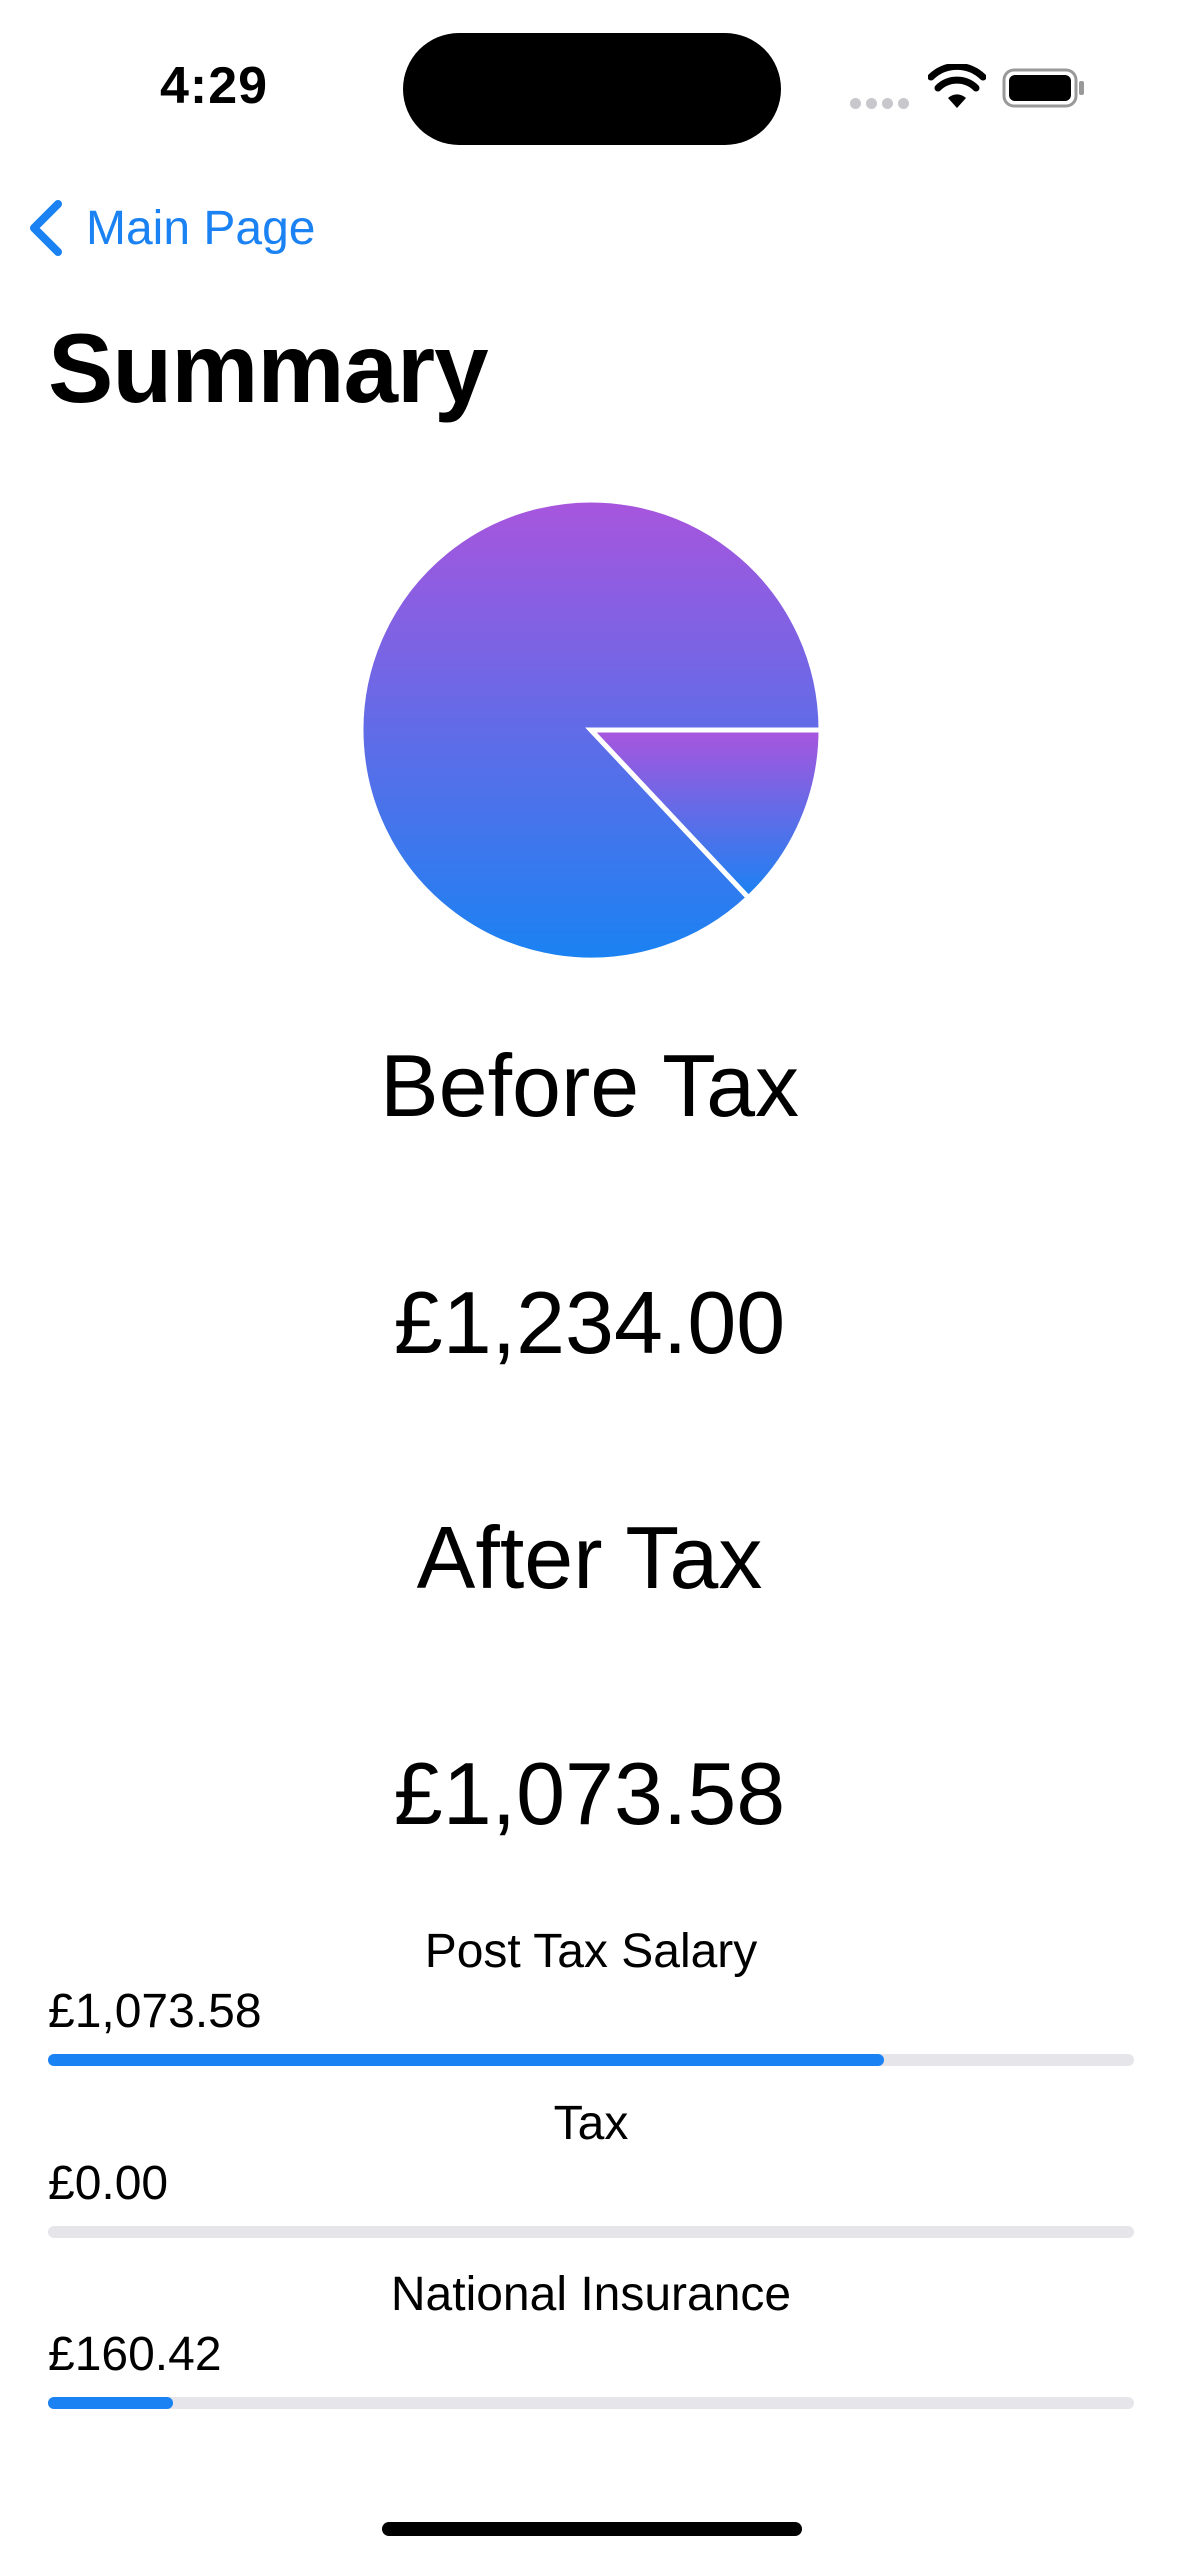 The width and height of the screenshot is (1179, 2556). I want to click on chevron-left-icon, so click(46, 228).